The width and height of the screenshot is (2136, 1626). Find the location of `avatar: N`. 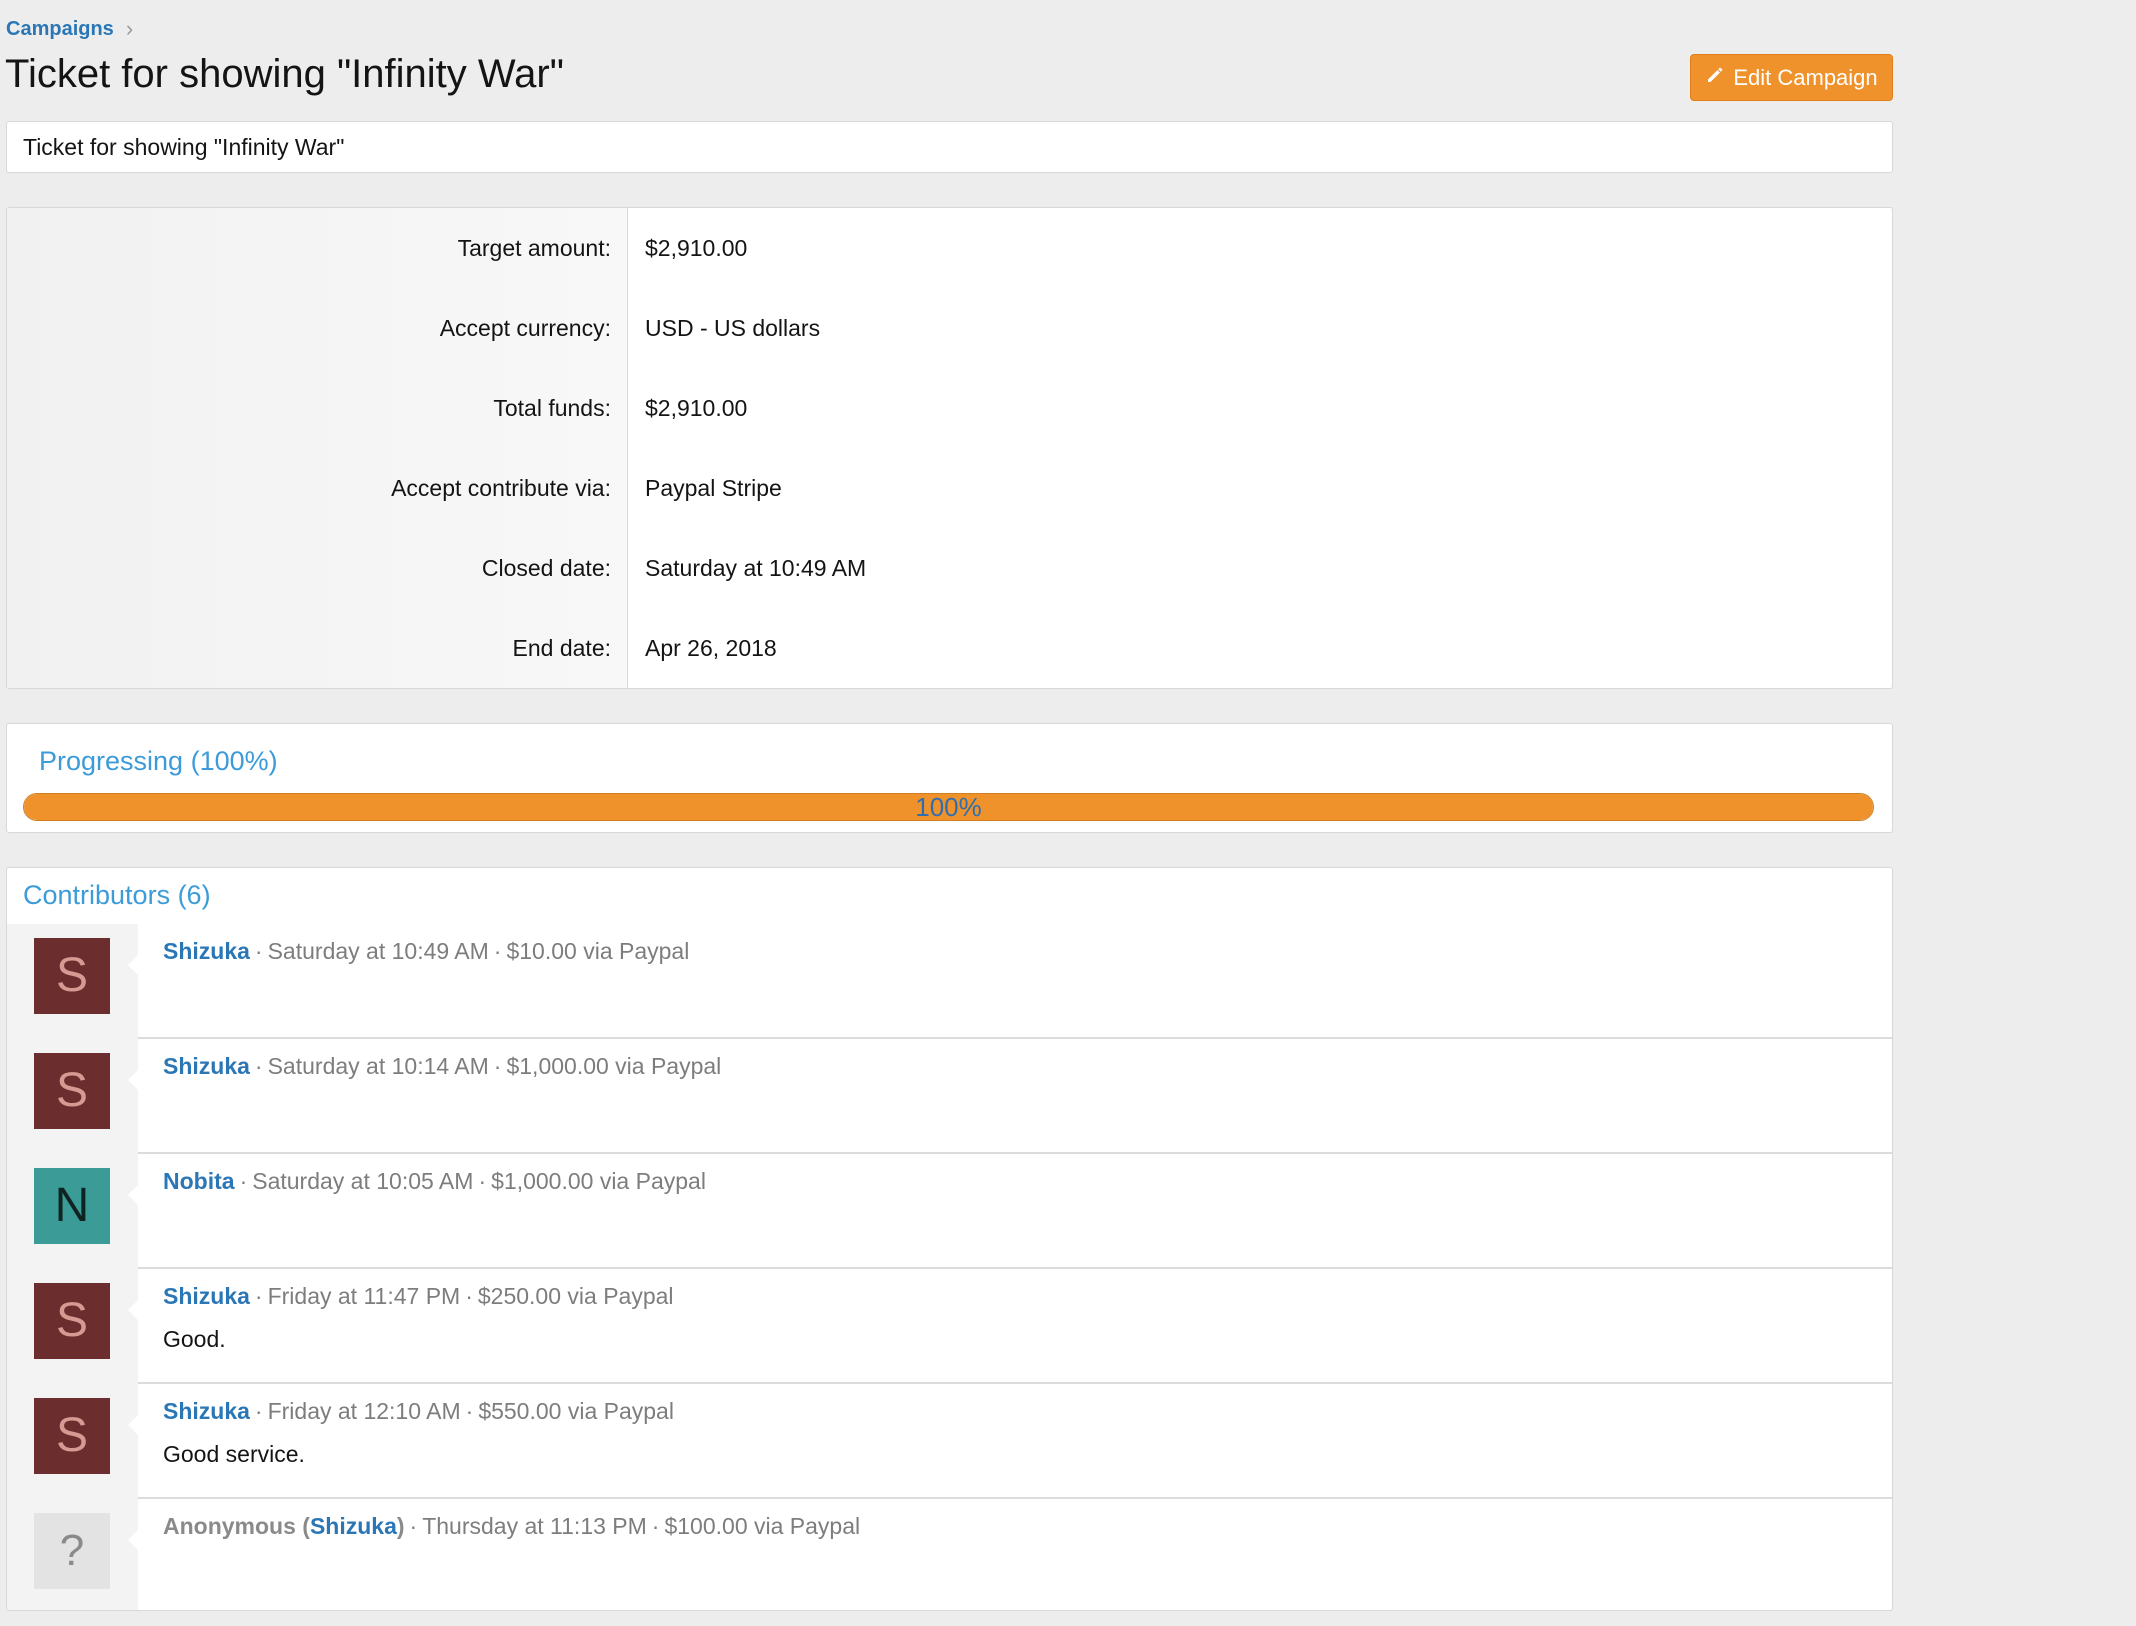

avatar: N is located at coordinates (72, 1206).